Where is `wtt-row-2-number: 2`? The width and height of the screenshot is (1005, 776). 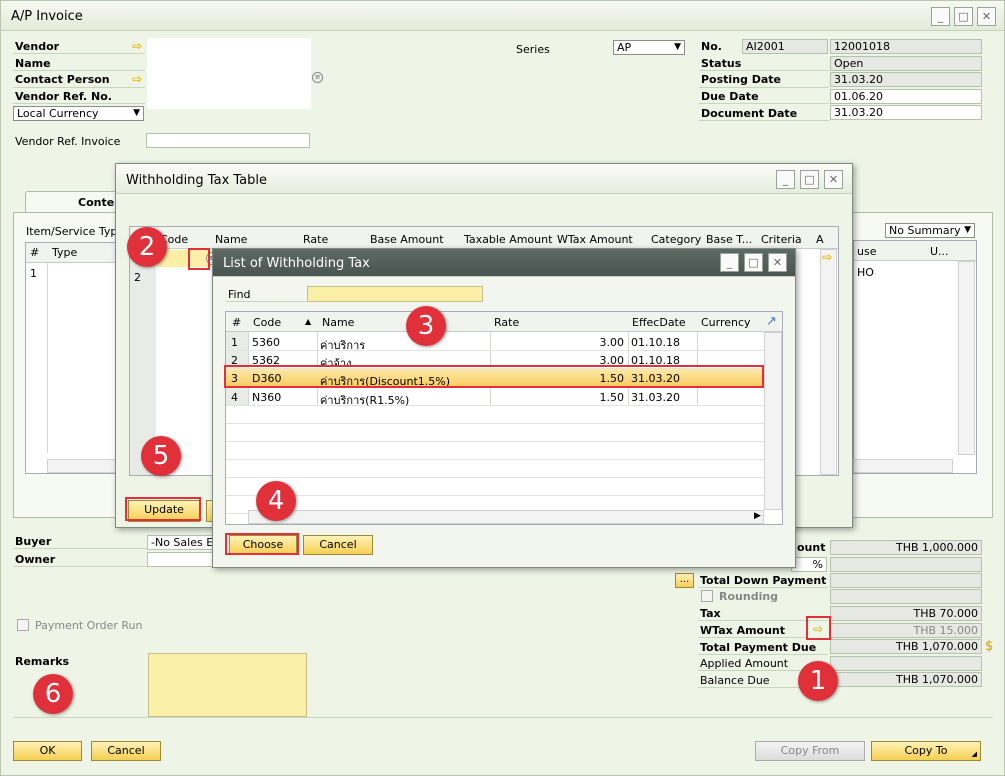
wtt-row-2-number: 2 is located at coordinates (137, 277).